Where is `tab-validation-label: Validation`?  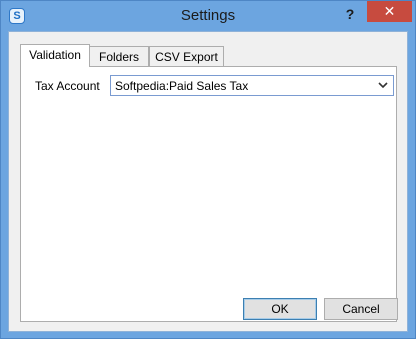 tab-validation-label: Validation is located at coordinates (55, 55).